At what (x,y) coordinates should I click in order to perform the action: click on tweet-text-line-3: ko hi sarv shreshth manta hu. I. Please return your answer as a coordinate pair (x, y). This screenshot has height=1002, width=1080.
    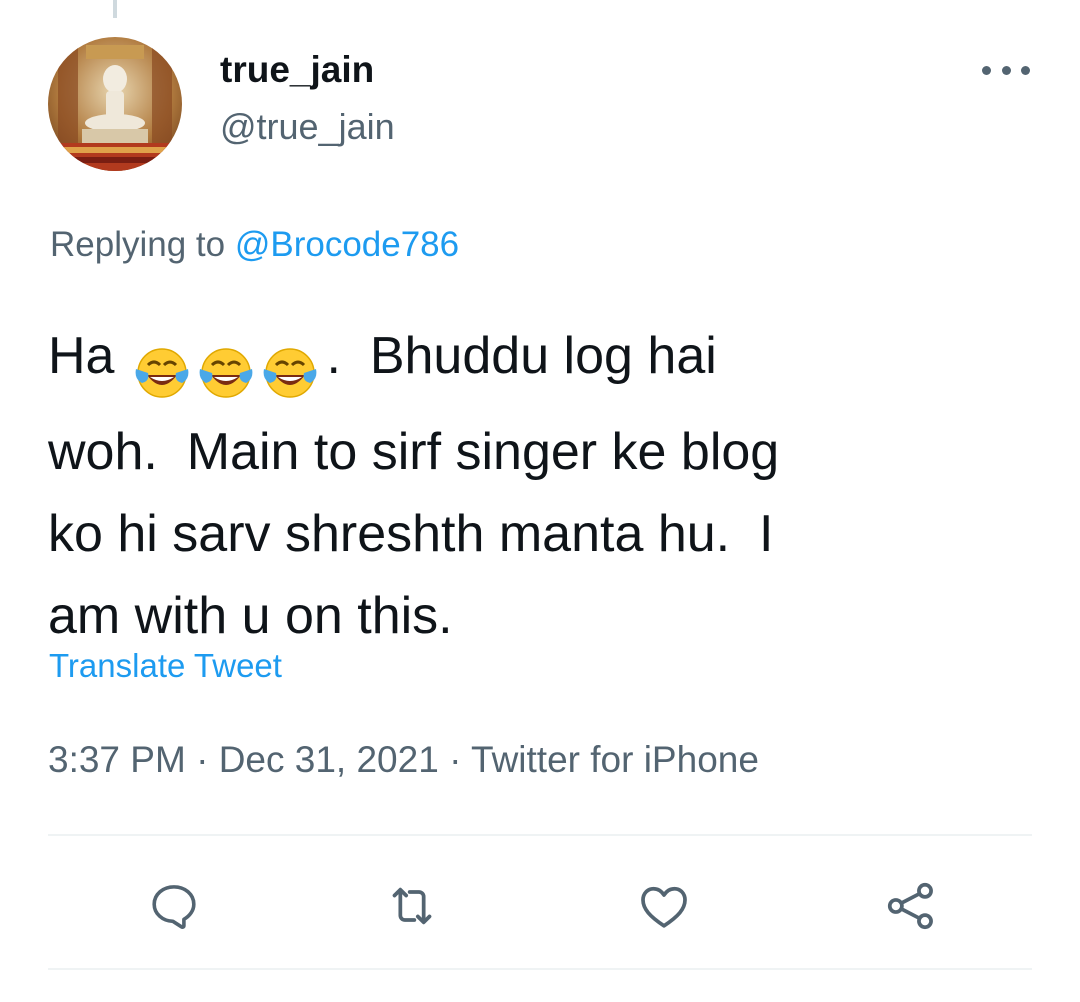
    Looking at the image, I should click on (411, 534).